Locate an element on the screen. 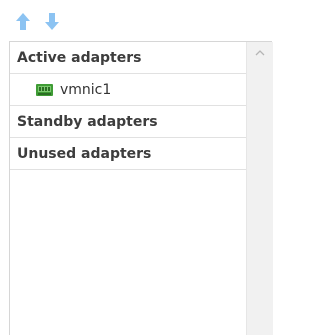  group-header-standby: Standby adapters is located at coordinates (128, 122).